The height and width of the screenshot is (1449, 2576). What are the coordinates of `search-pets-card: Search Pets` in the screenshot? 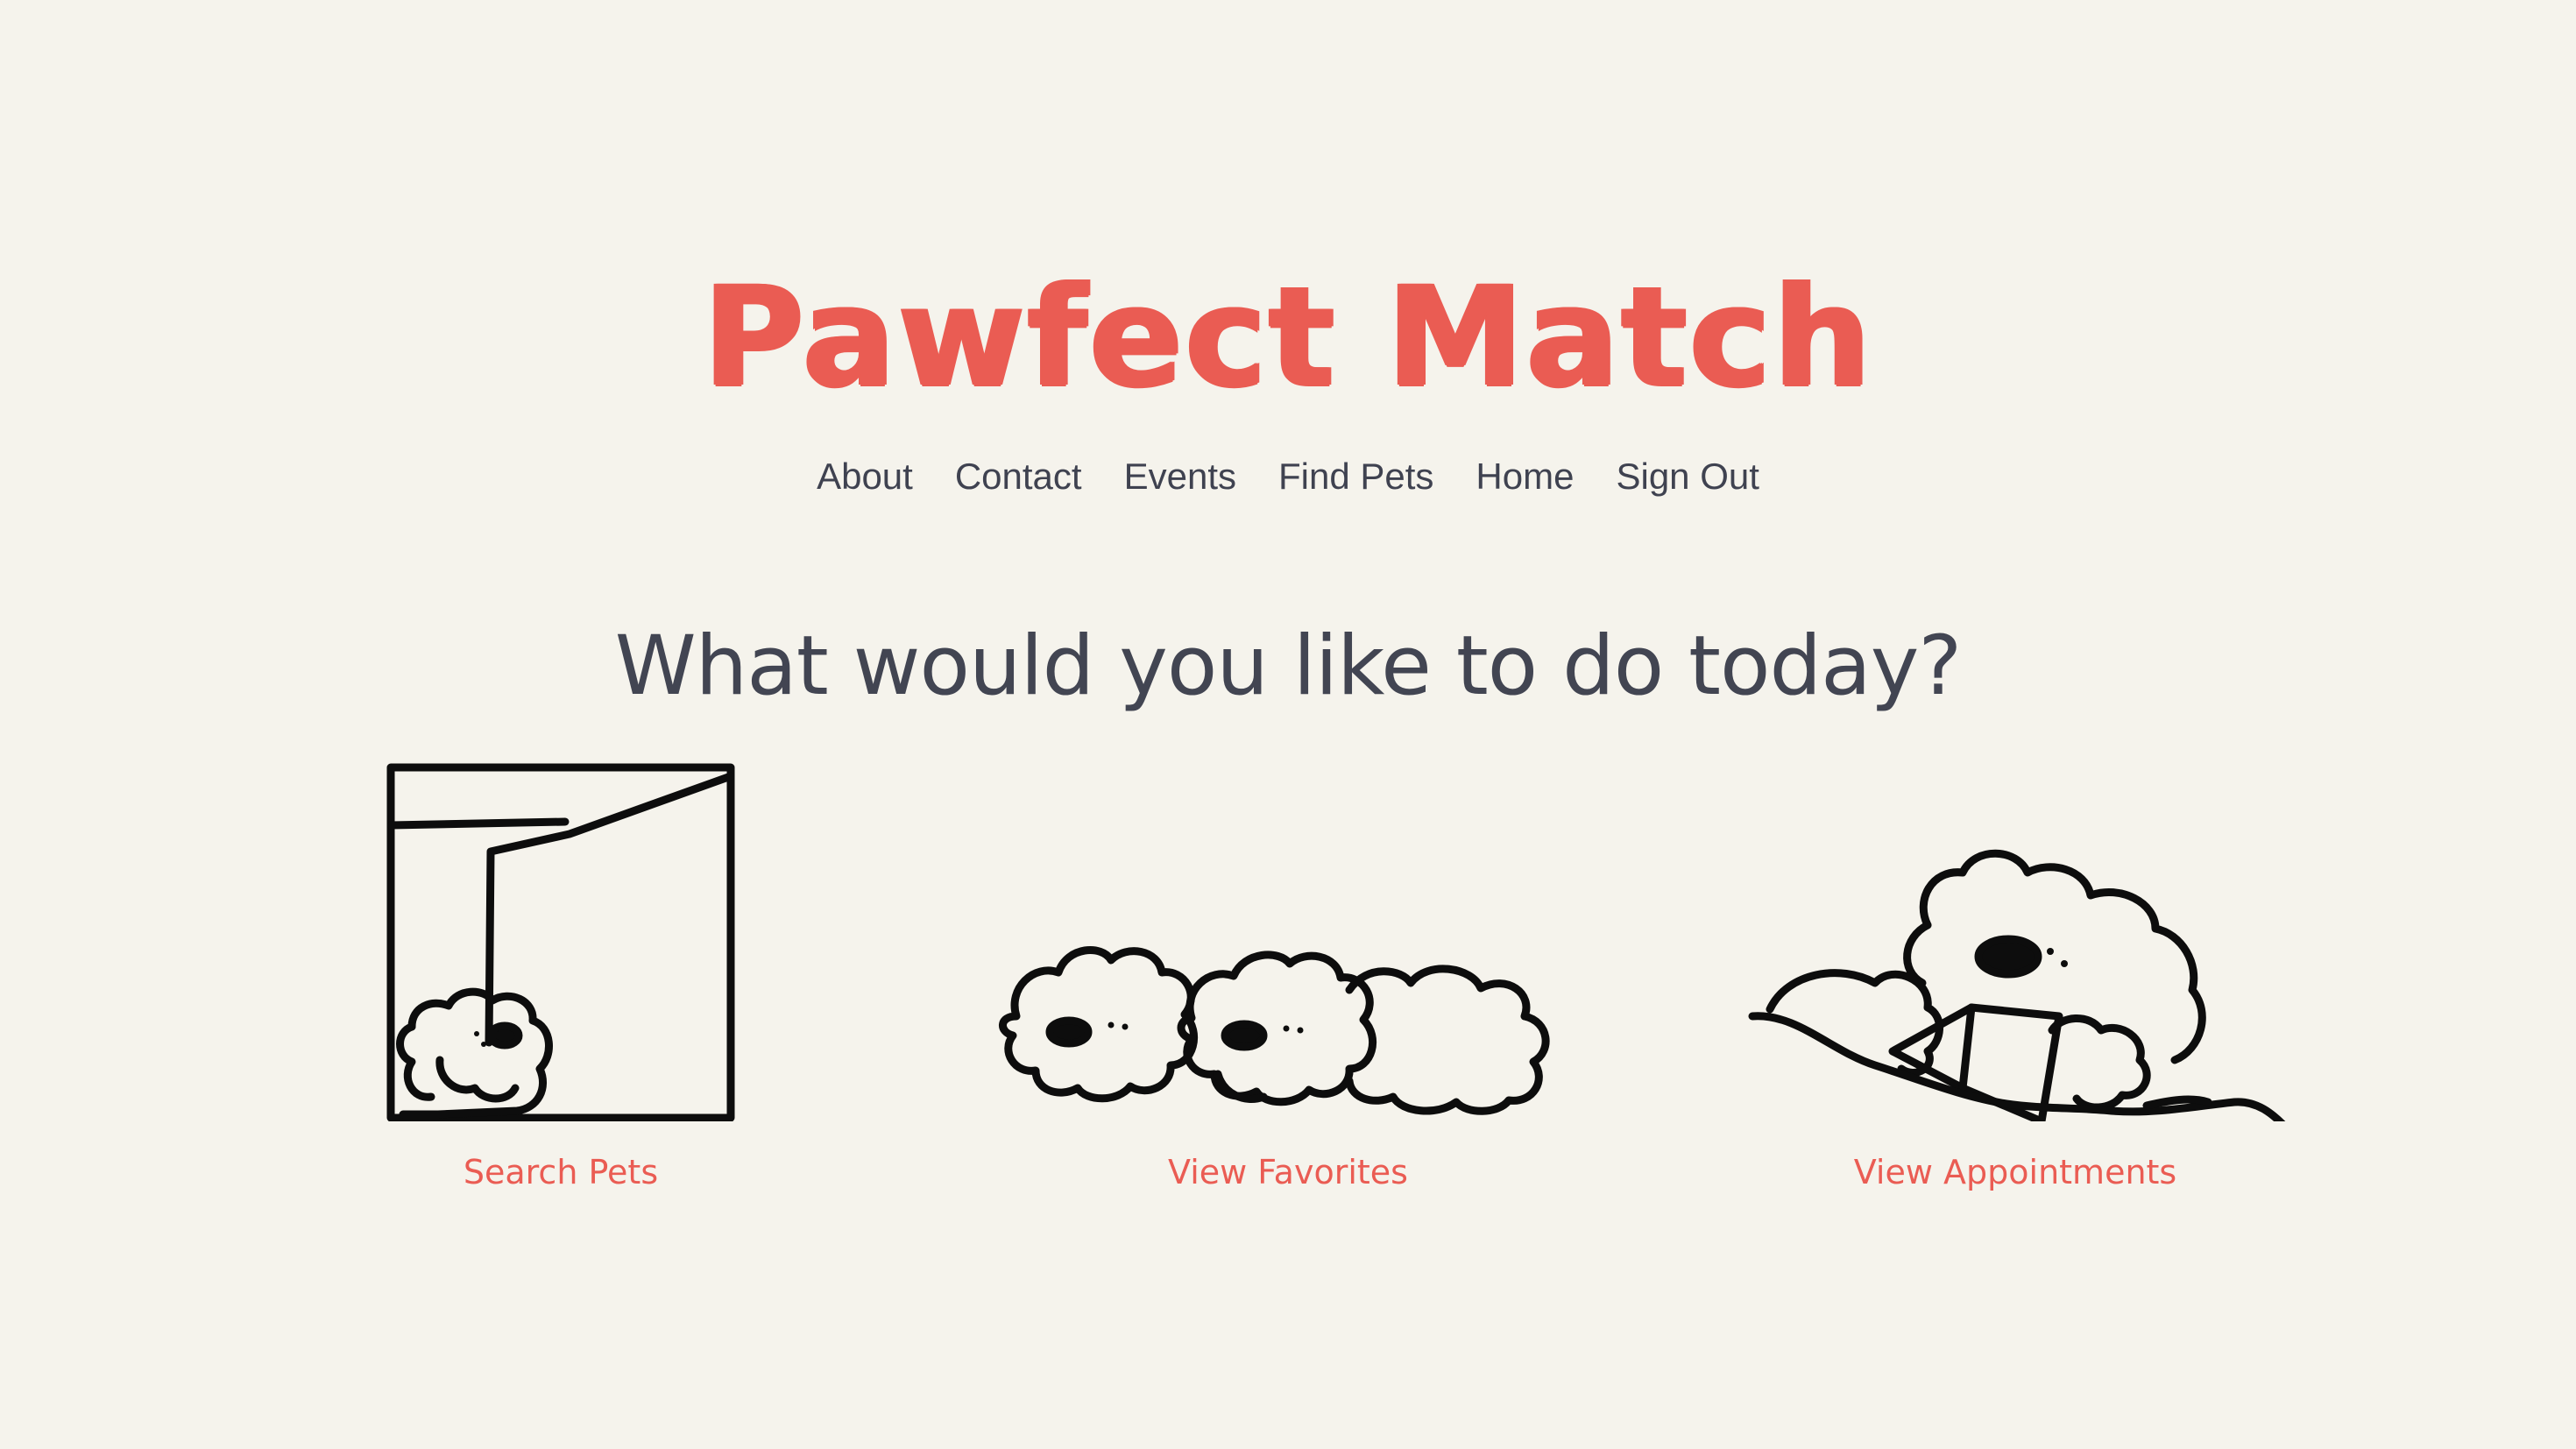 It's located at (561, 972).